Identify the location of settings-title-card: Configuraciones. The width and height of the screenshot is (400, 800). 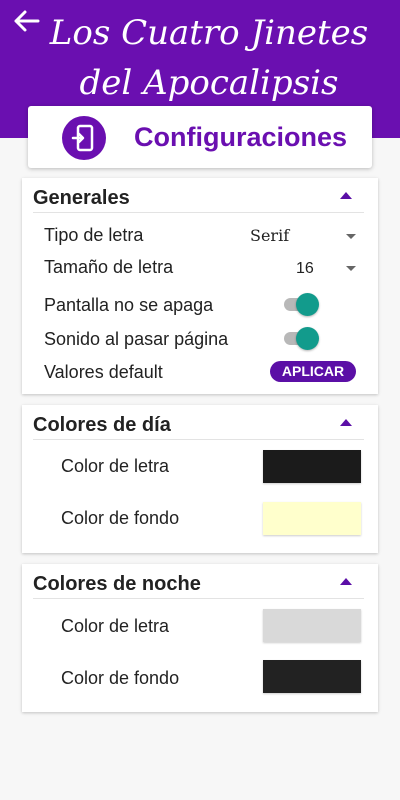
(200, 137).